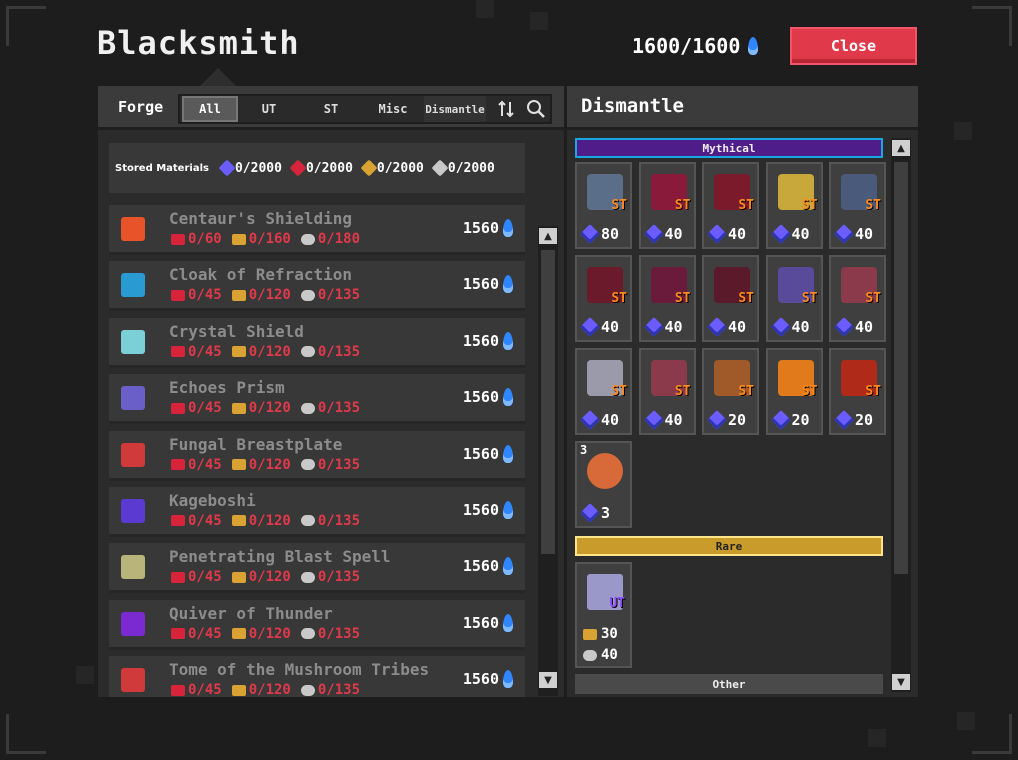 The width and height of the screenshot is (1018, 760). Describe the element at coordinates (603, 615) in the screenshot. I see `rare-item-slot: UT 30 40` at that location.